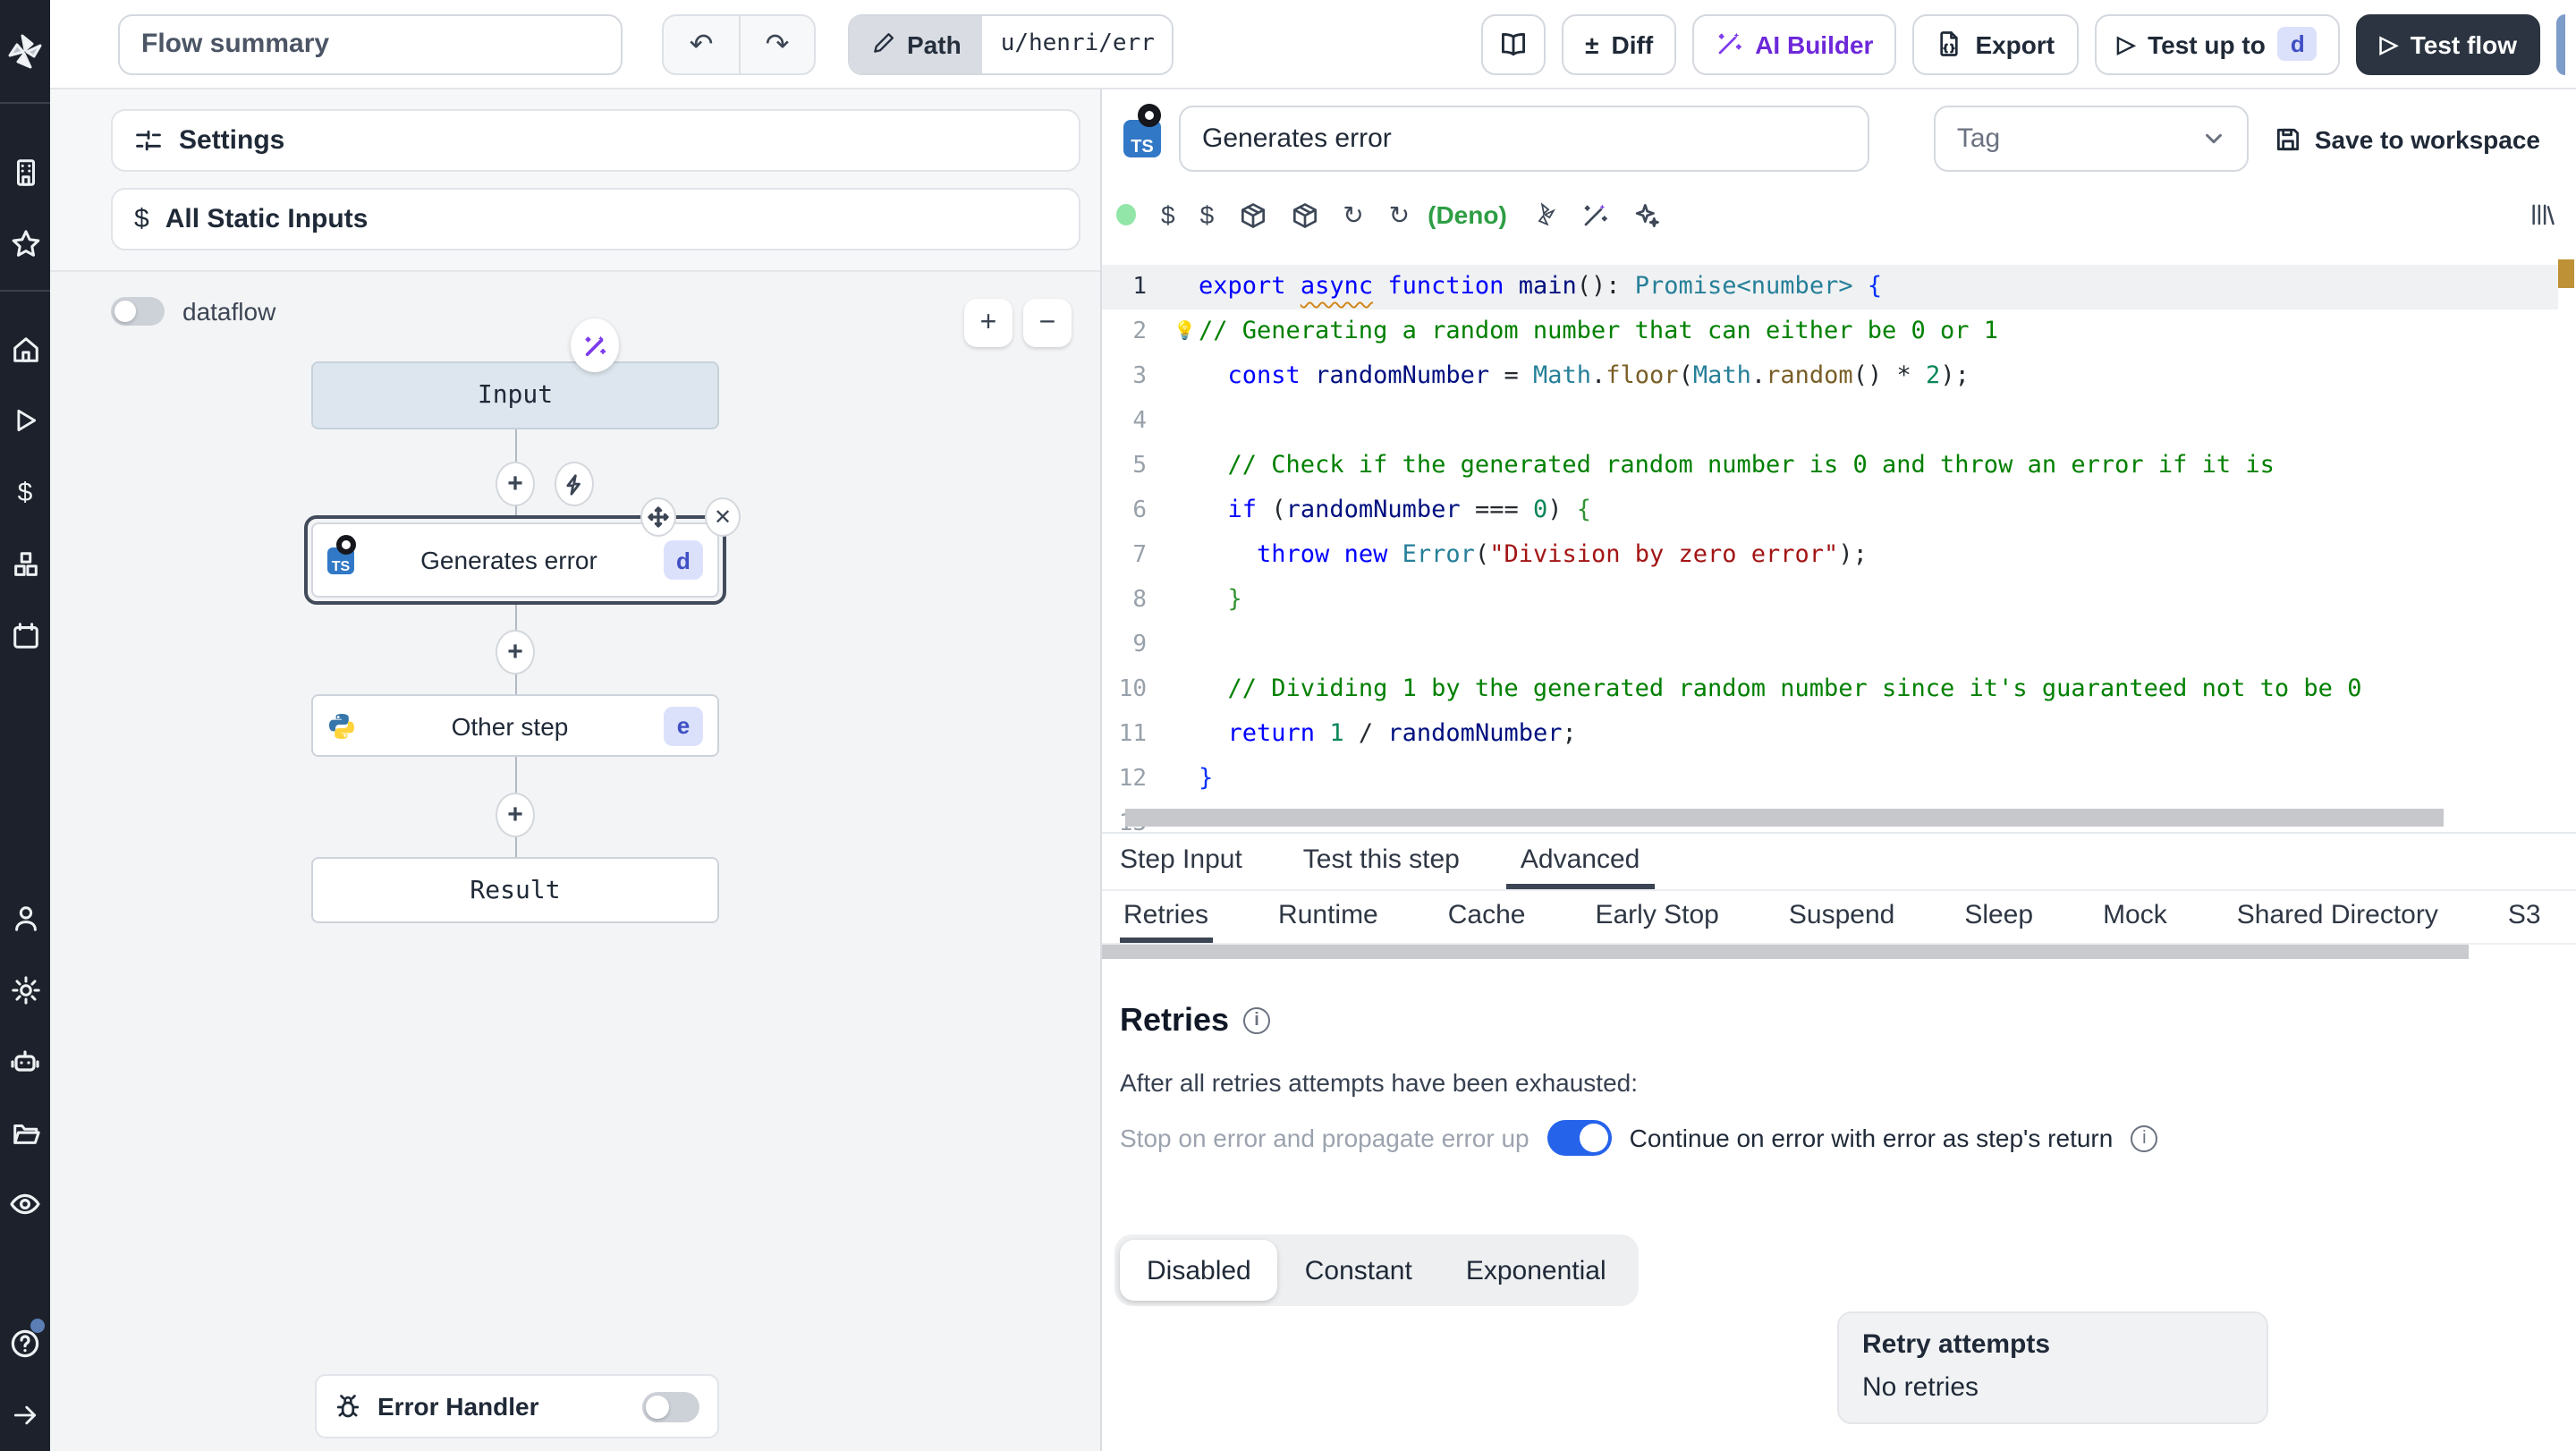  What do you see at coordinates (25, 349) in the screenshot?
I see `sidebar-home-icon` at bounding box center [25, 349].